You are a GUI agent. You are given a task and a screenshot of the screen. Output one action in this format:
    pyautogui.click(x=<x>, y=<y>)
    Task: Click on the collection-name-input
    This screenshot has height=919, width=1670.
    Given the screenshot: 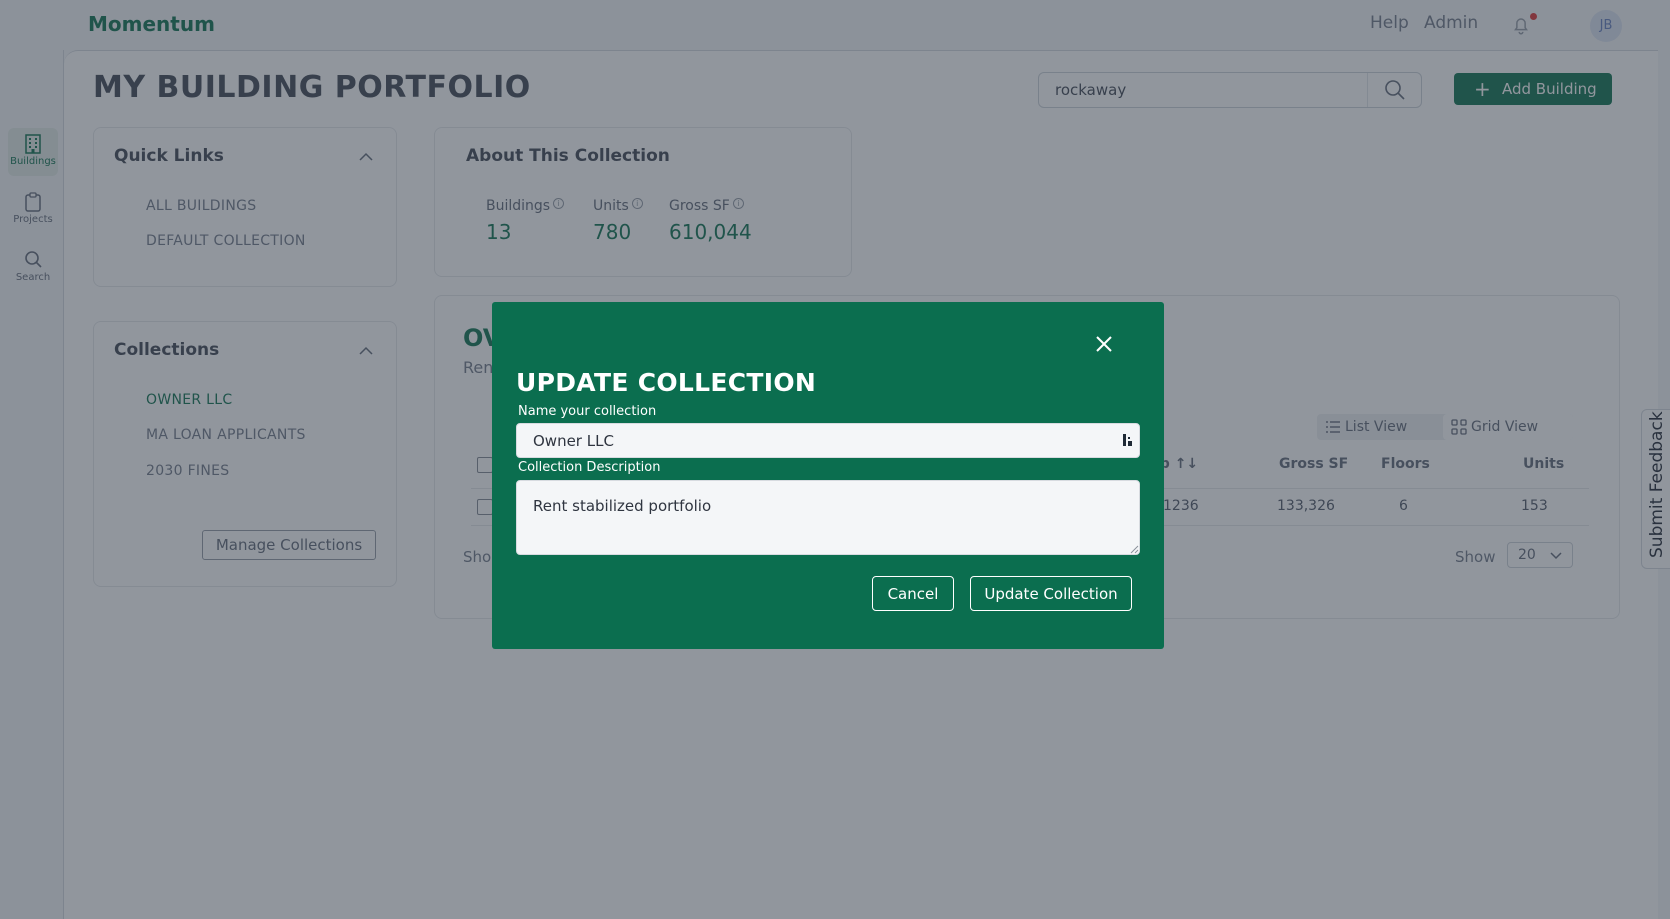 What is the action you would take?
    pyautogui.click(x=828, y=440)
    